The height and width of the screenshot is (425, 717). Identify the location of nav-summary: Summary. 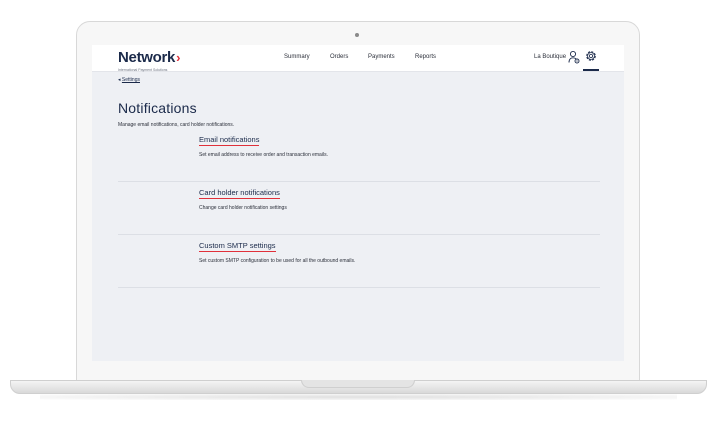
(297, 57).